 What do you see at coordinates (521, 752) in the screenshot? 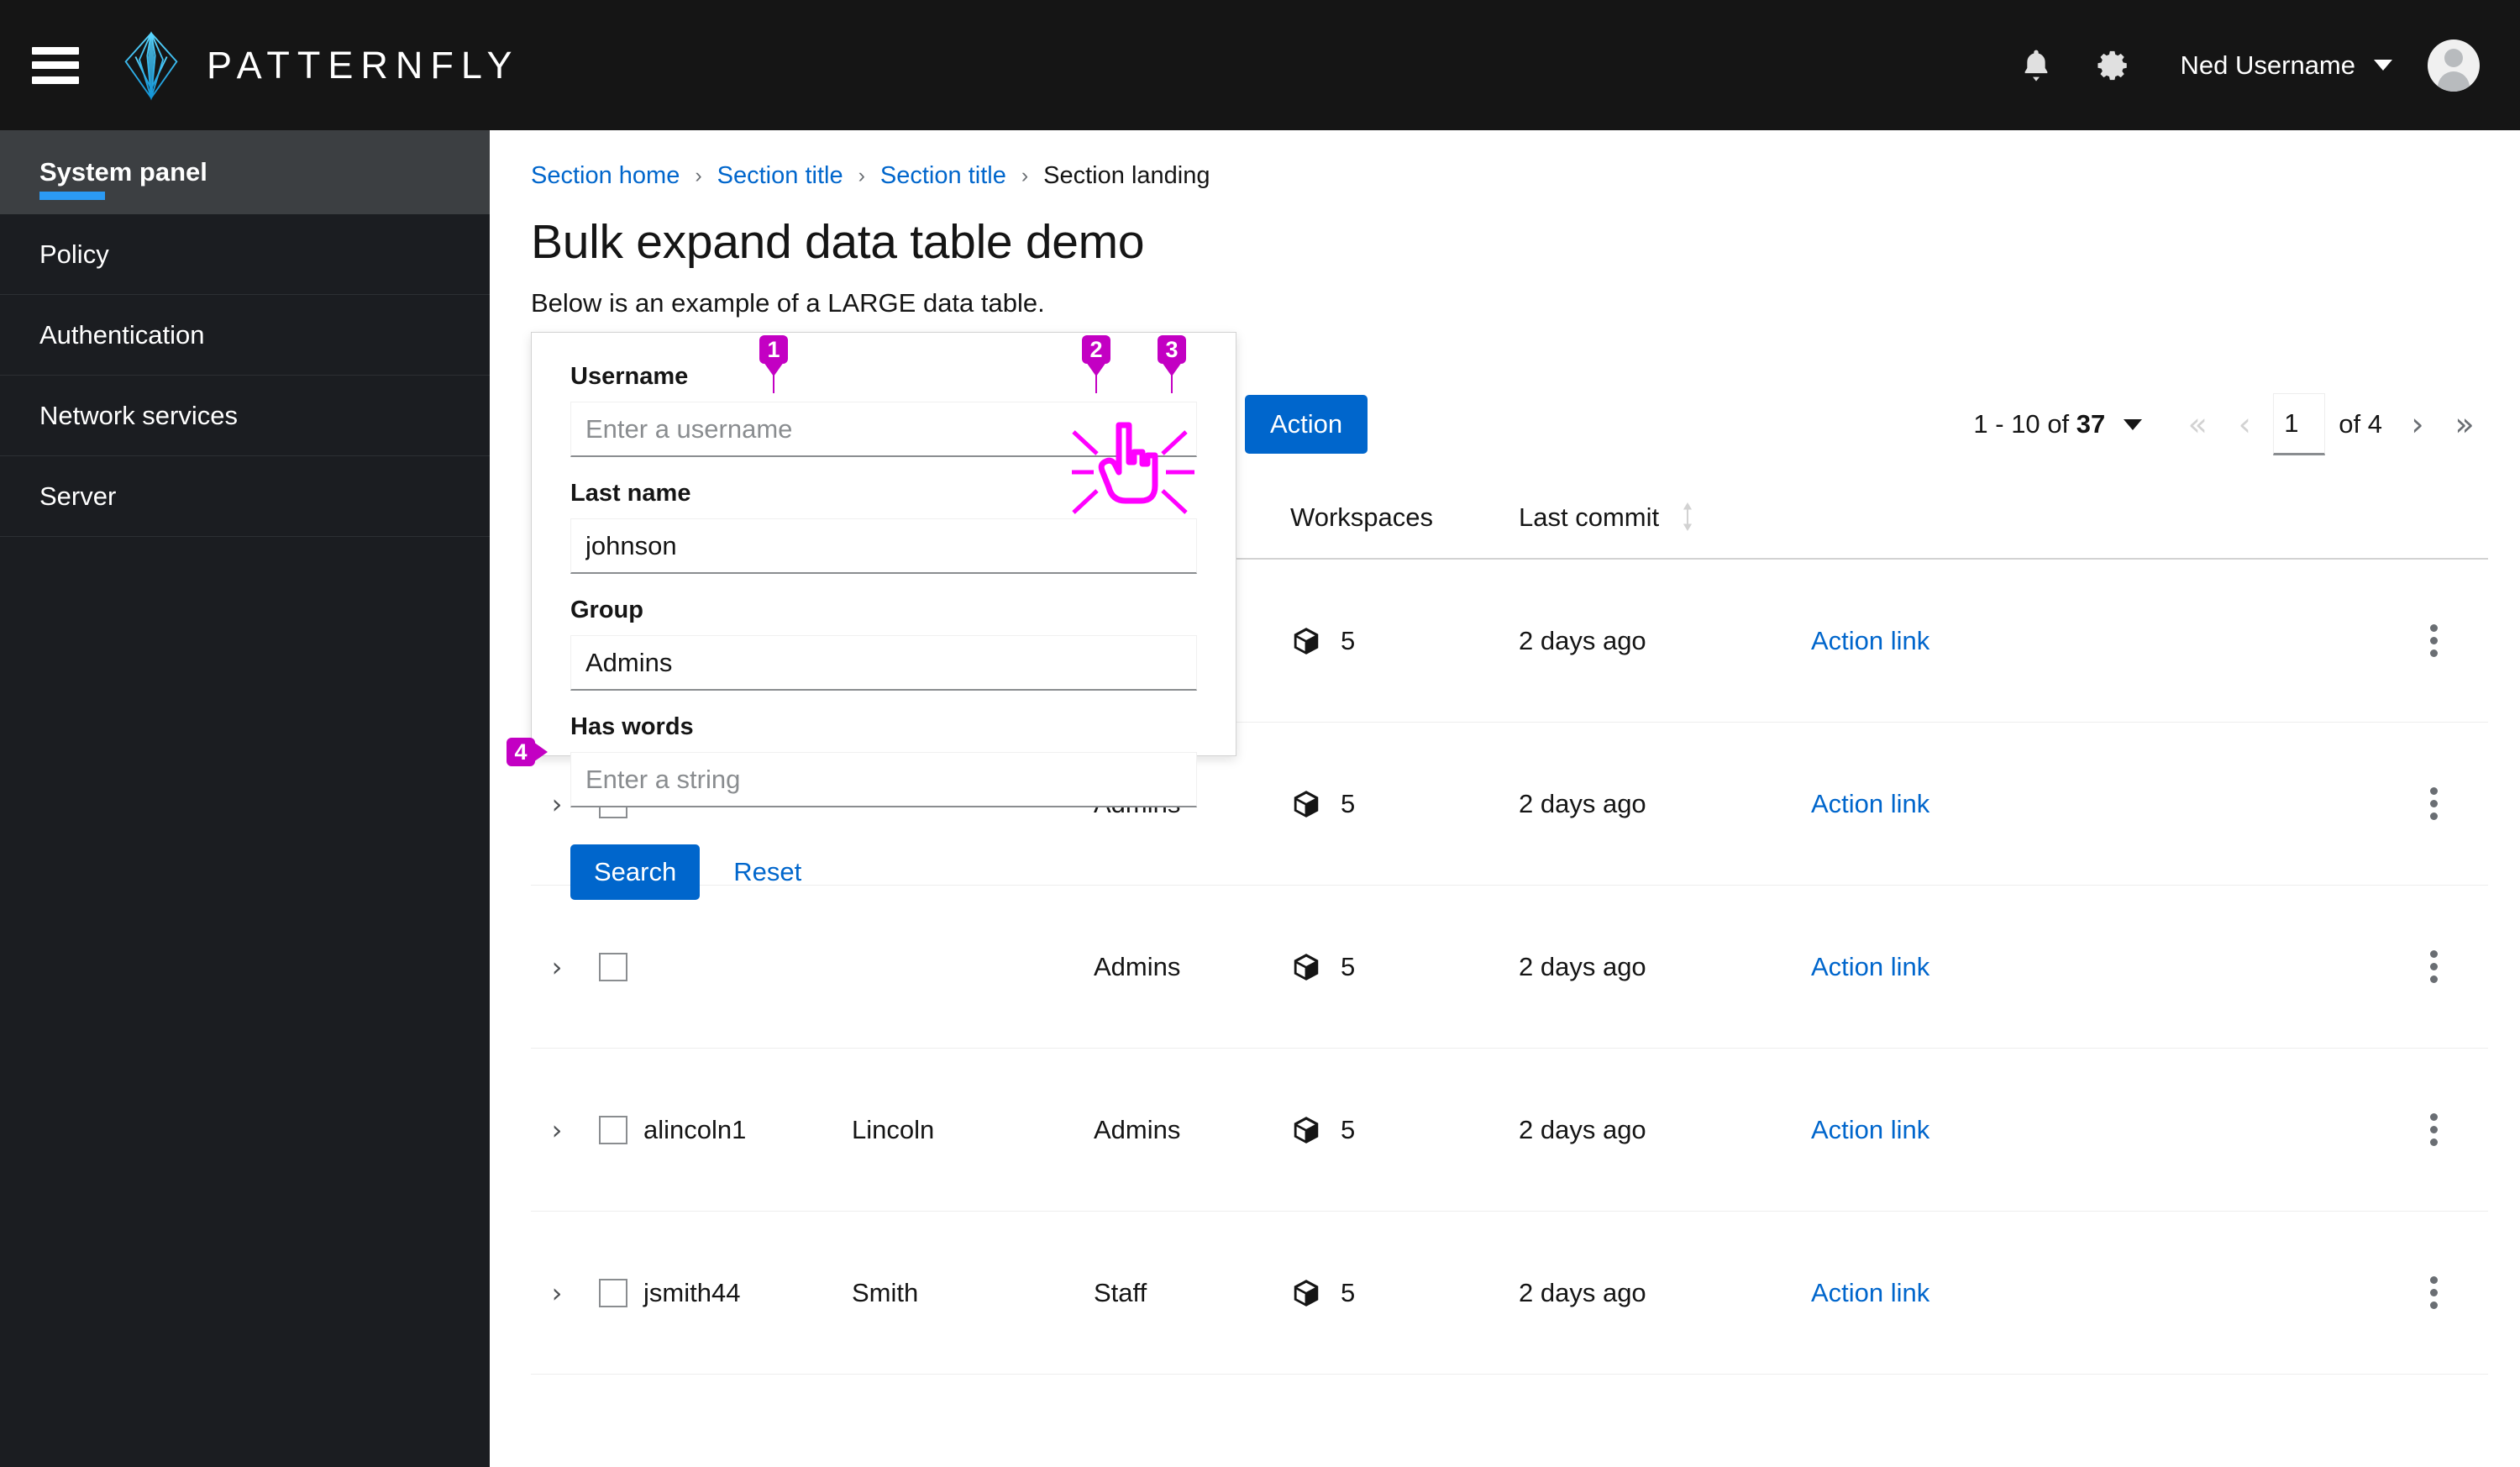
I see `annotation-marker-4: 4` at bounding box center [521, 752].